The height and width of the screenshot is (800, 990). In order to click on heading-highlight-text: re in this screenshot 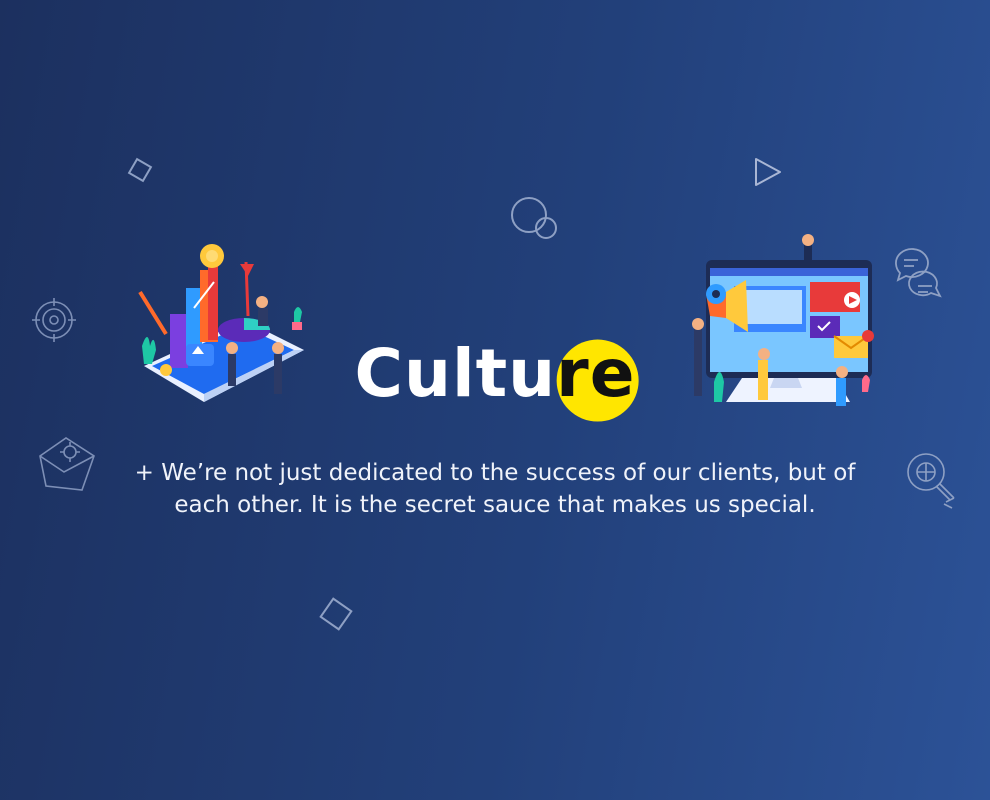, I will do `click(596, 373)`.